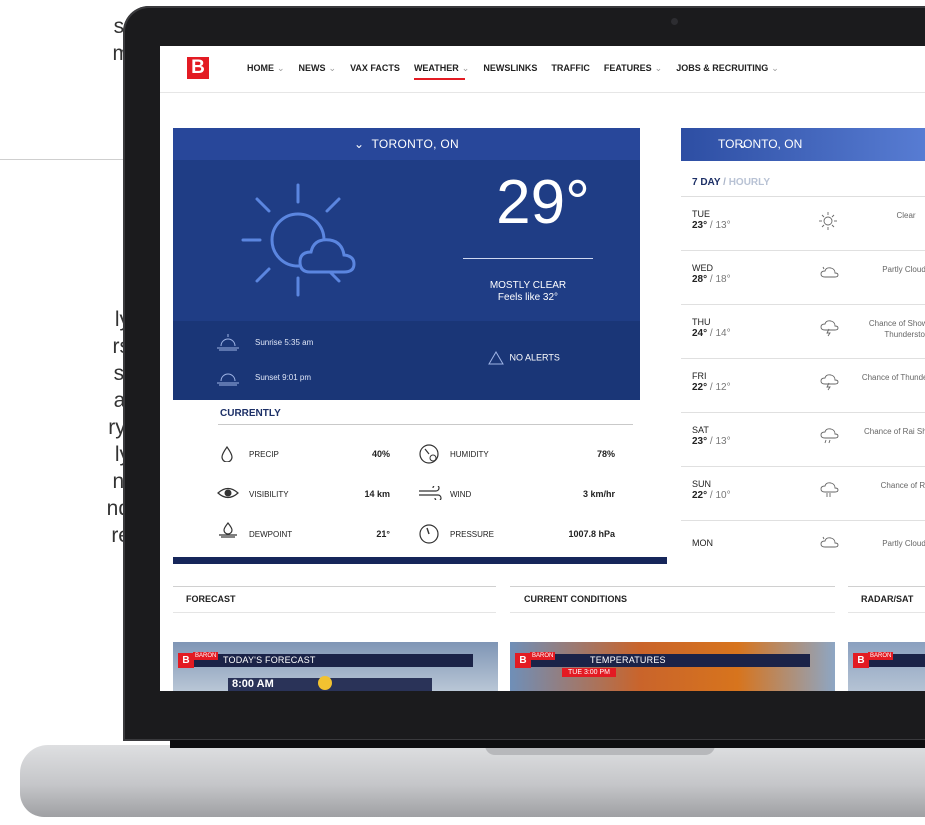  I want to click on thumbnail-title-bar, so click(669, 660).